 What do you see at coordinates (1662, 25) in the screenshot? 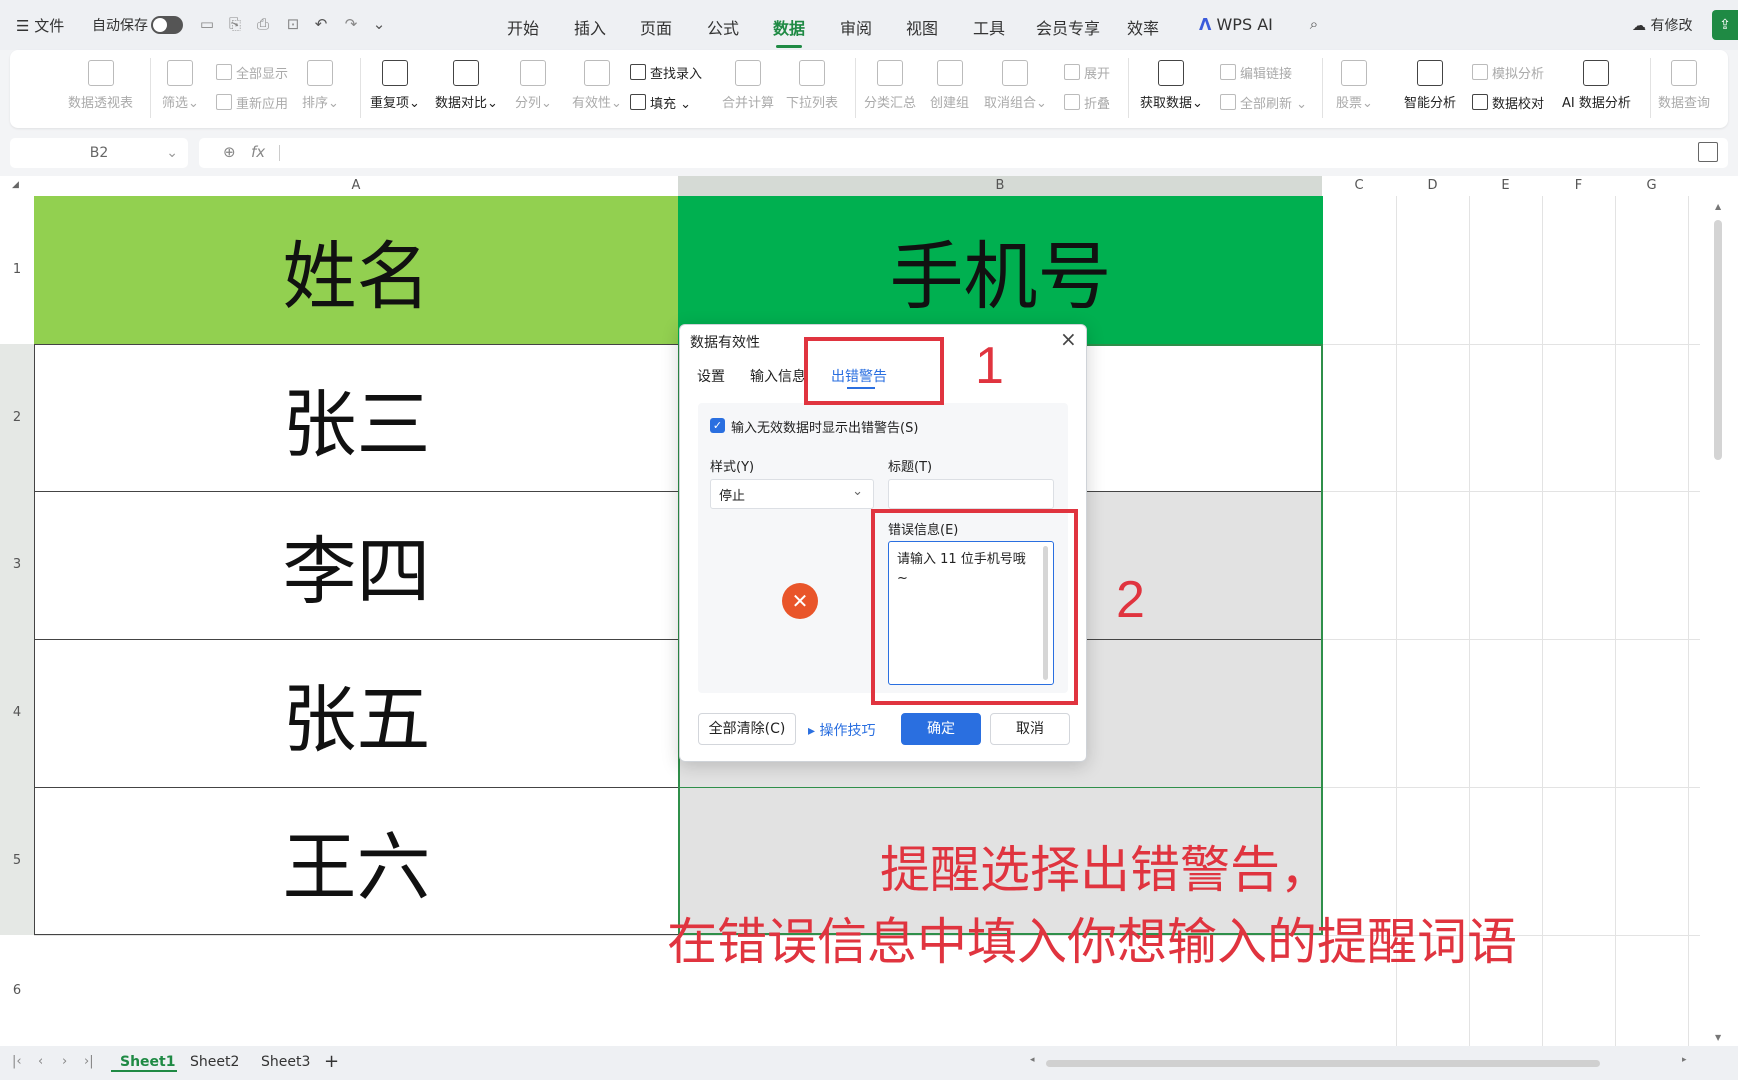
I see `modify-status: ☁ 有修改` at bounding box center [1662, 25].